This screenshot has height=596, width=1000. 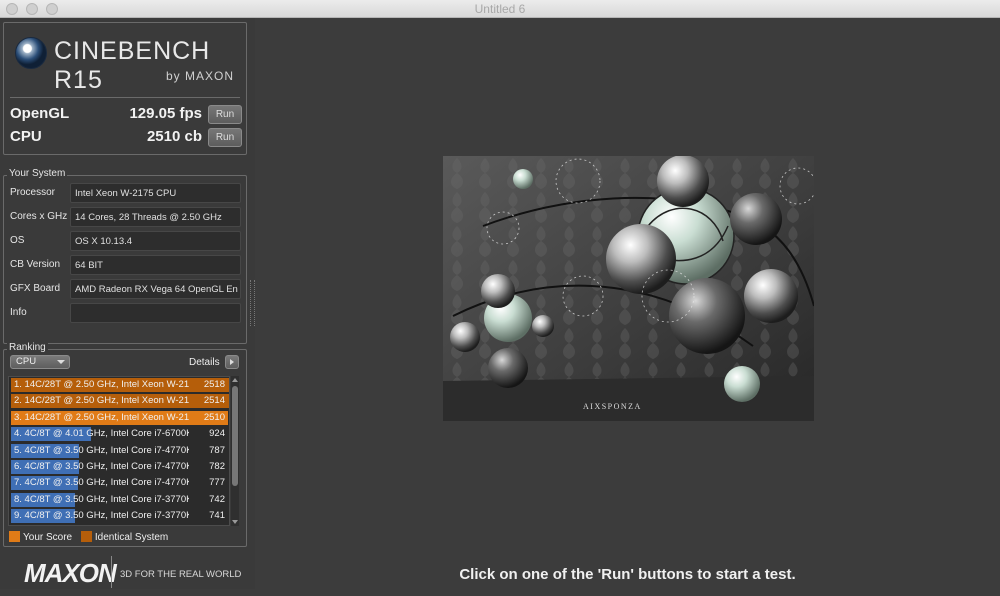 What do you see at coordinates (155, 193) in the screenshot?
I see `processor-field: Intel Xeon W-2175 CPU` at bounding box center [155, 193].